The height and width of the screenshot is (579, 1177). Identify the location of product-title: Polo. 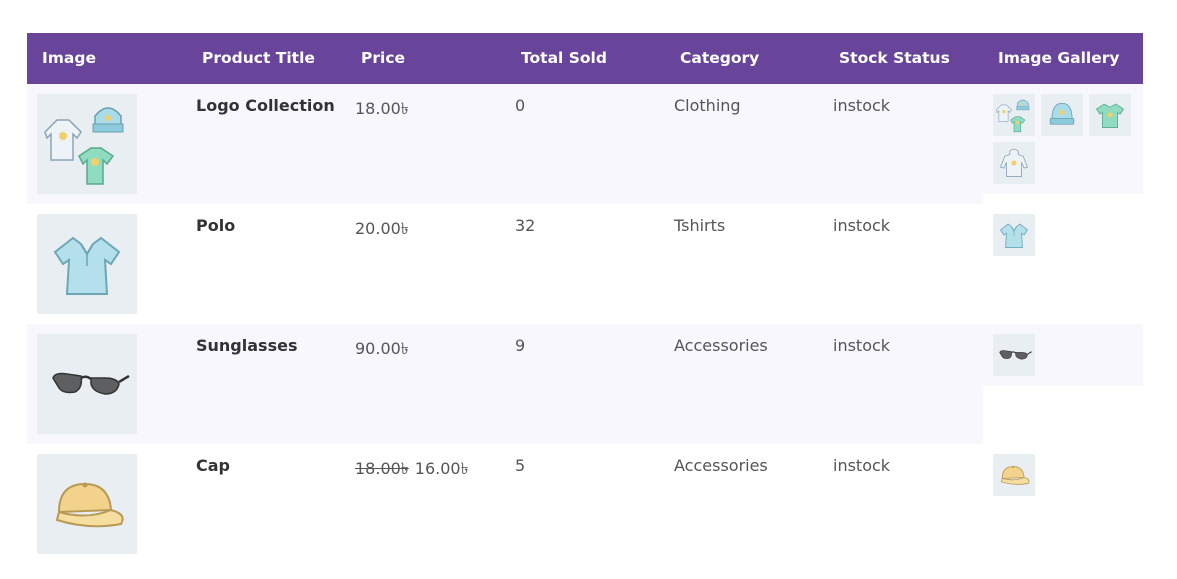
(215, 225).